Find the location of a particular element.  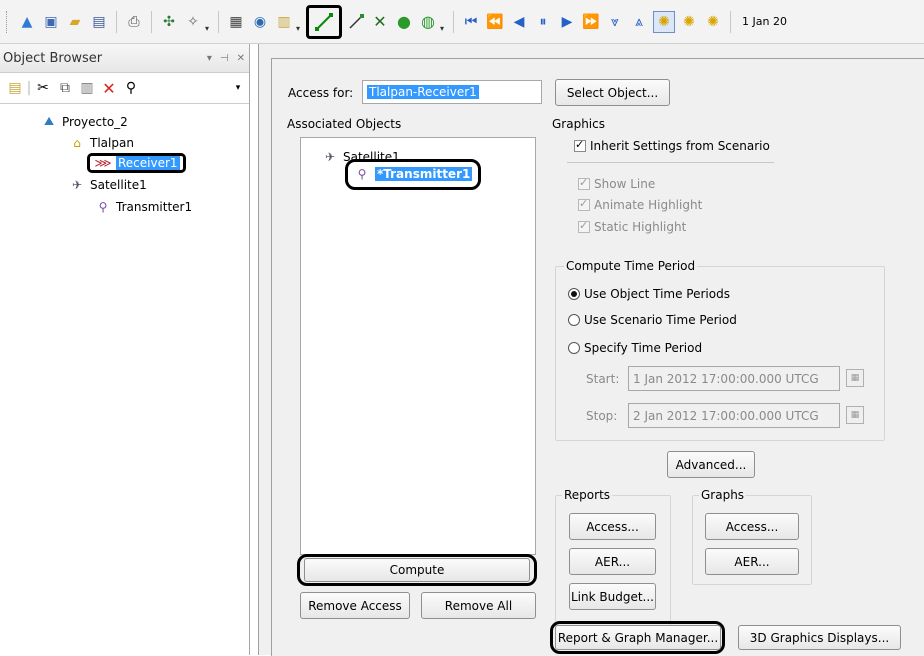

decrease-step-icon: ⩔ is located at coordinates (615, 22).